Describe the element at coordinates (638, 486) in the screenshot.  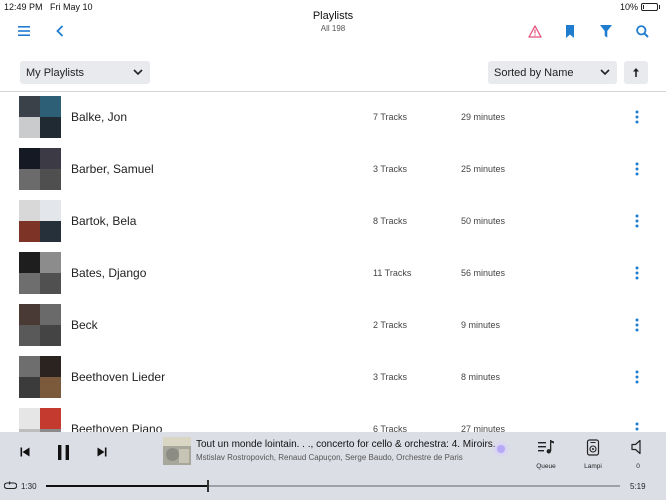
I see `total-time: 5:19` at that location.